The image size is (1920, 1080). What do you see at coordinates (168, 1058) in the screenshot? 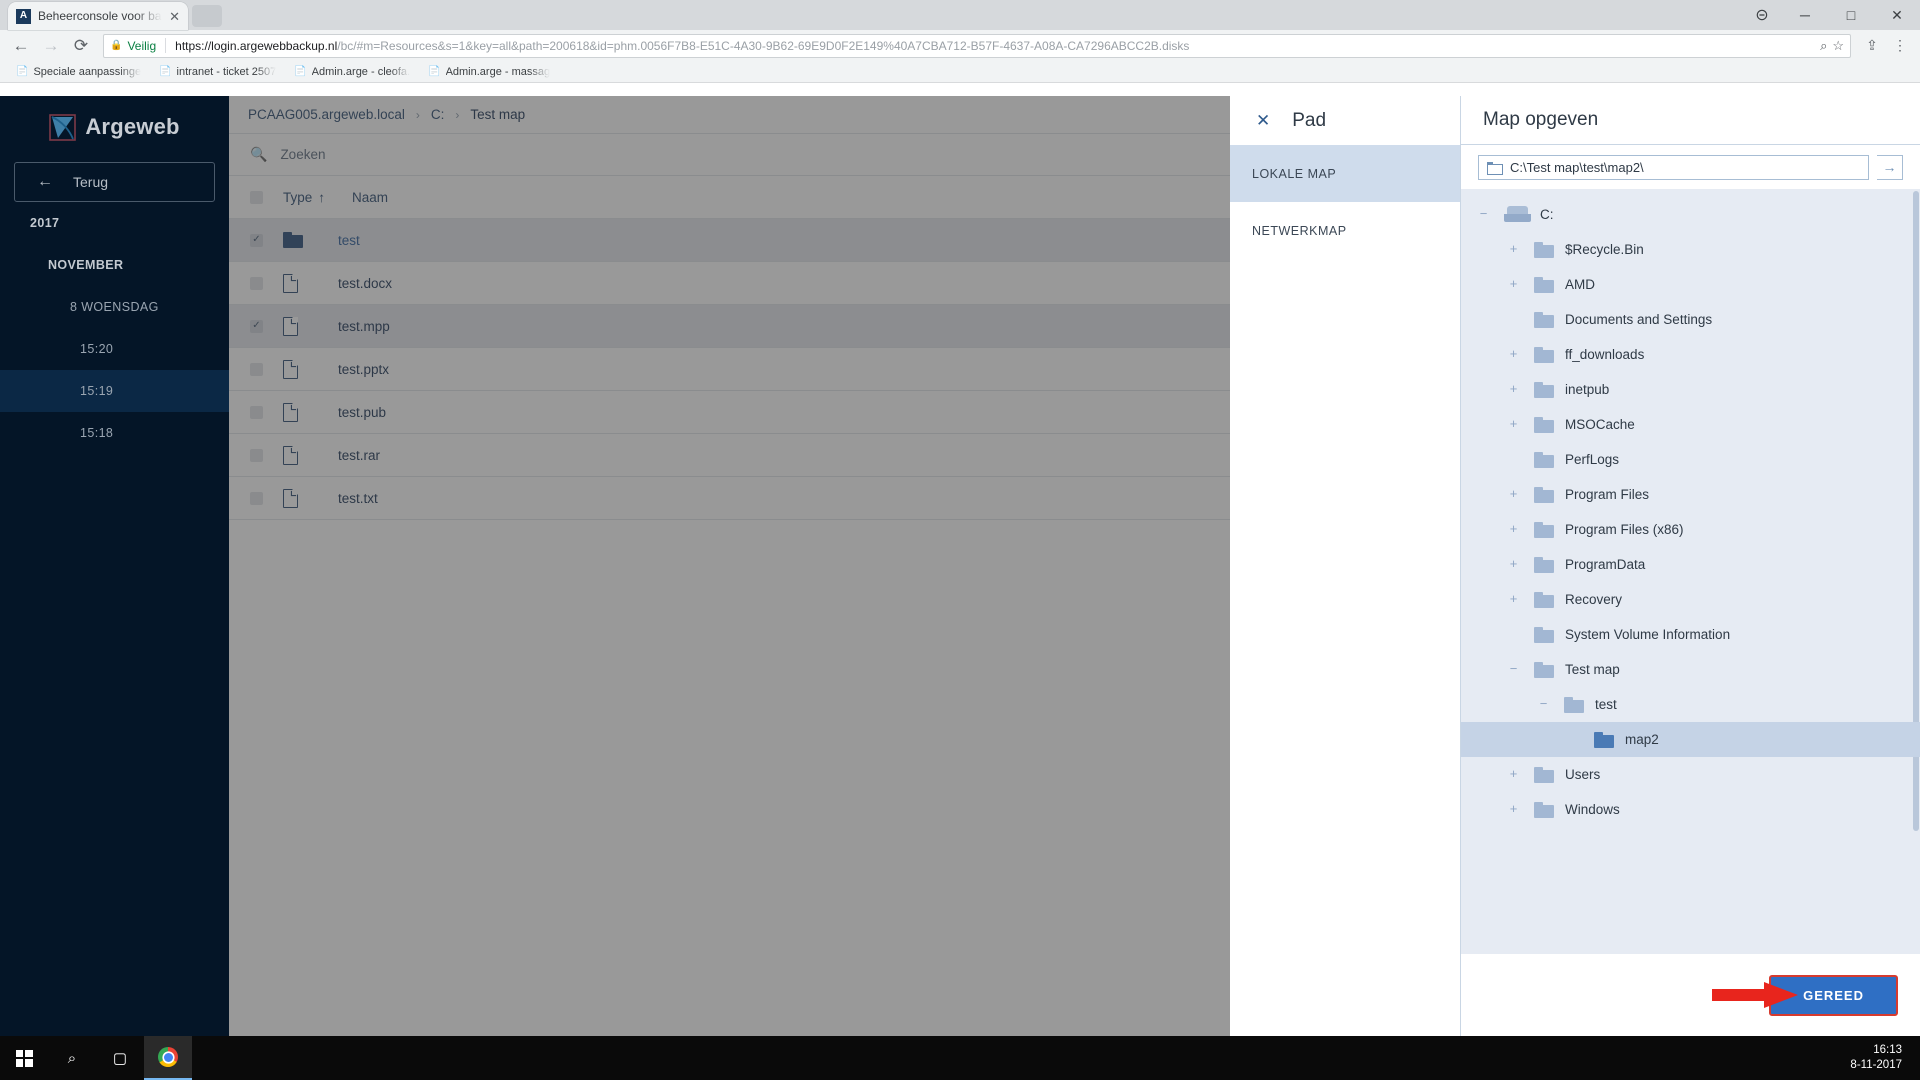
I see `taskbar-chrome-button` at bounding box center [168, 1058].